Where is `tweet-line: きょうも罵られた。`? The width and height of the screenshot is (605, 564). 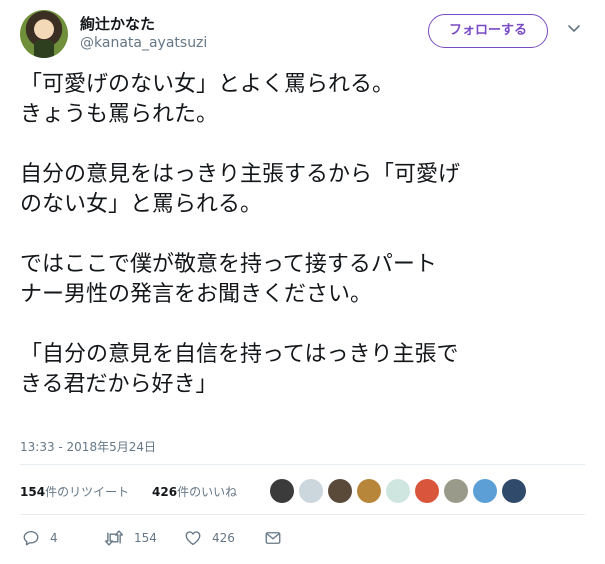
tweet-line: きょうも罵られた。 is located at coordinates (119, 114).